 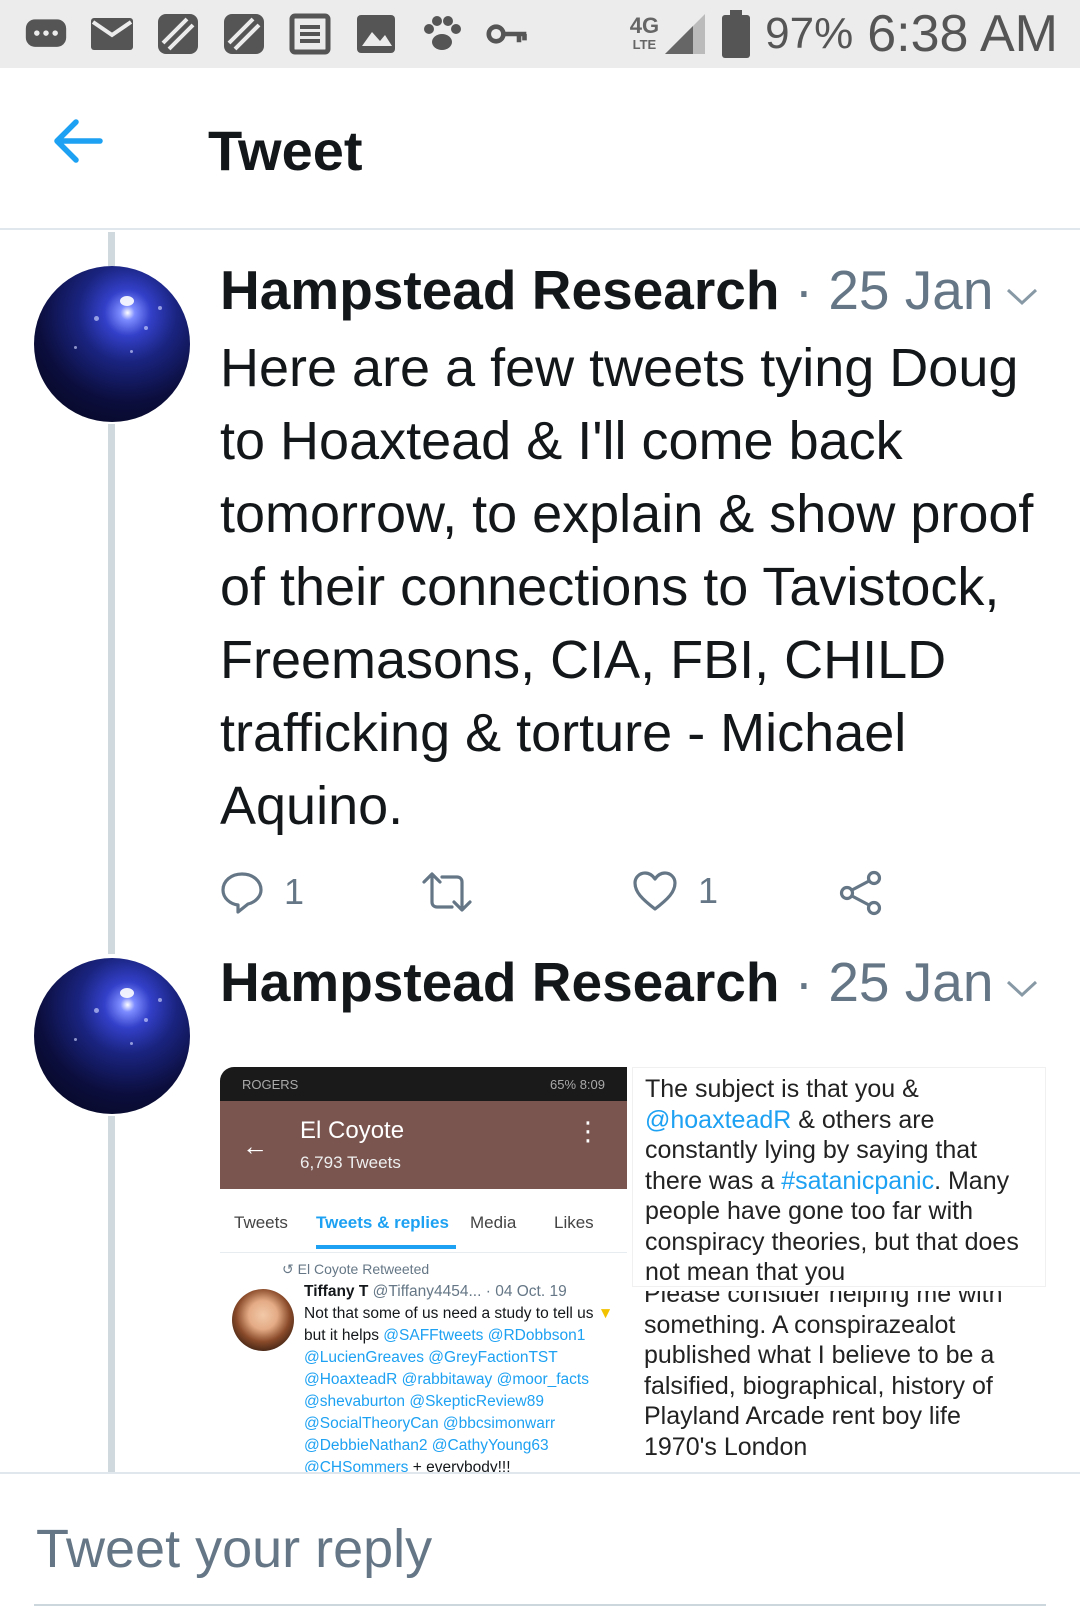 What do you see at coordinates (540, 1546) in the screenshot?
I see `reply-bar: Tweet your reply` at bounding box center [540, 1546].